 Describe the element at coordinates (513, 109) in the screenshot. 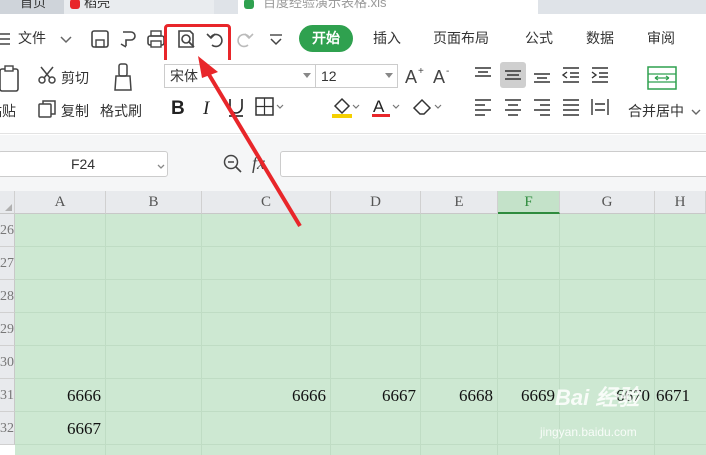

I see `align-center-icon` at that location.